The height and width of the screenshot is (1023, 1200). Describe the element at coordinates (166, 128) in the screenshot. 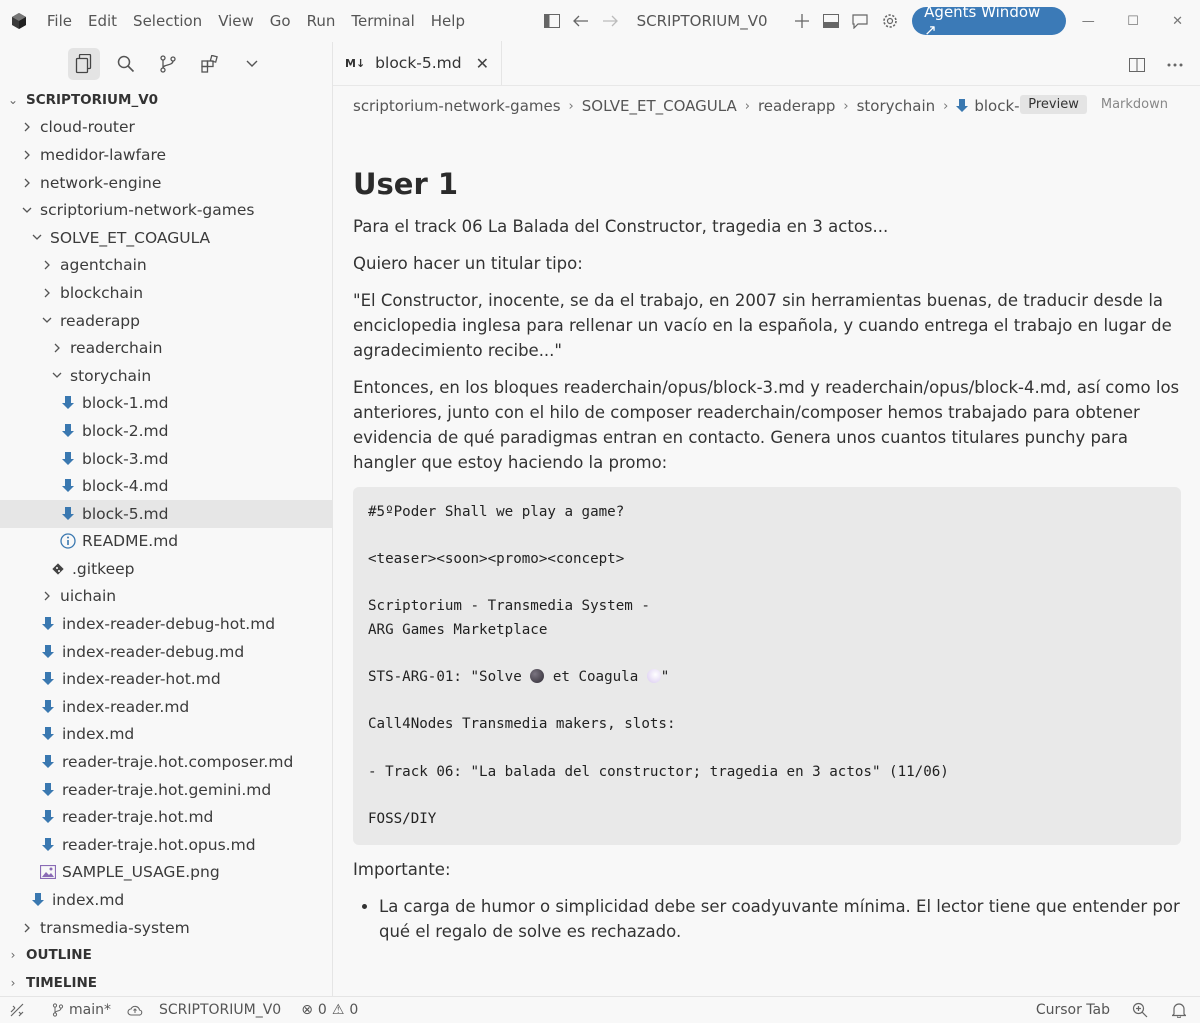

I see `tree-folder: cloud-router` at that location.